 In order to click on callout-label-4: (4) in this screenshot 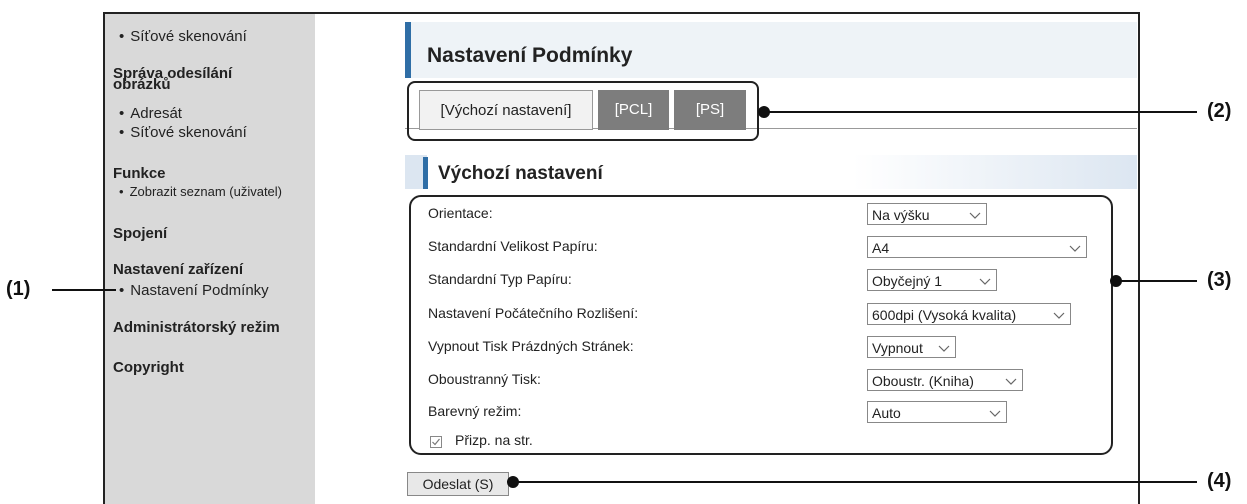, I will do `click(1219, 481)`.